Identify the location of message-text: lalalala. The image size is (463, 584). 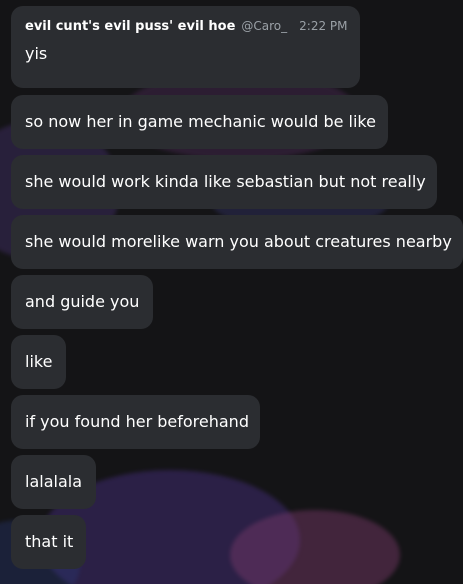
(53, 481).